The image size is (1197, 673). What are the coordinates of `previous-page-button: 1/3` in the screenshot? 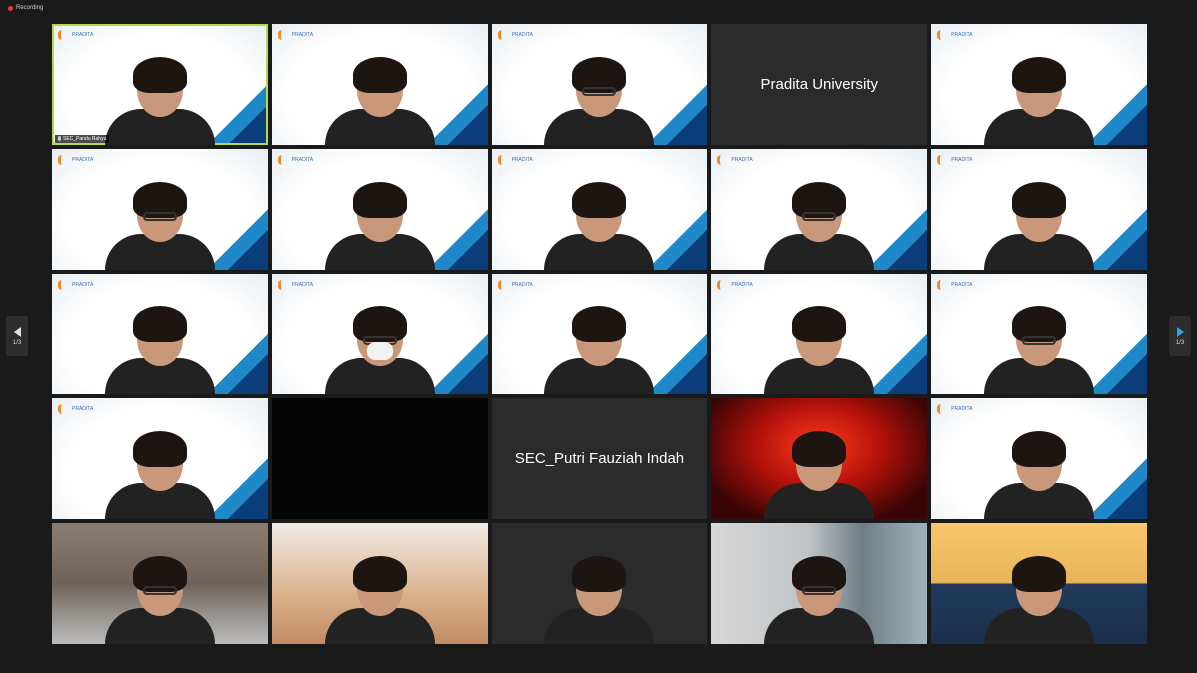 It's located at (17, 336).